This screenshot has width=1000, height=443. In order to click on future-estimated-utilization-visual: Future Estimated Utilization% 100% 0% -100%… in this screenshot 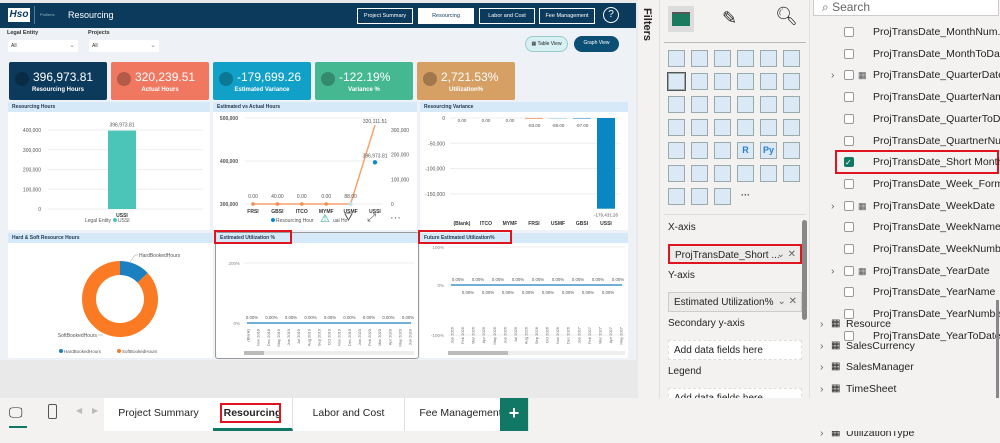, I will do `click(524, 295)`.